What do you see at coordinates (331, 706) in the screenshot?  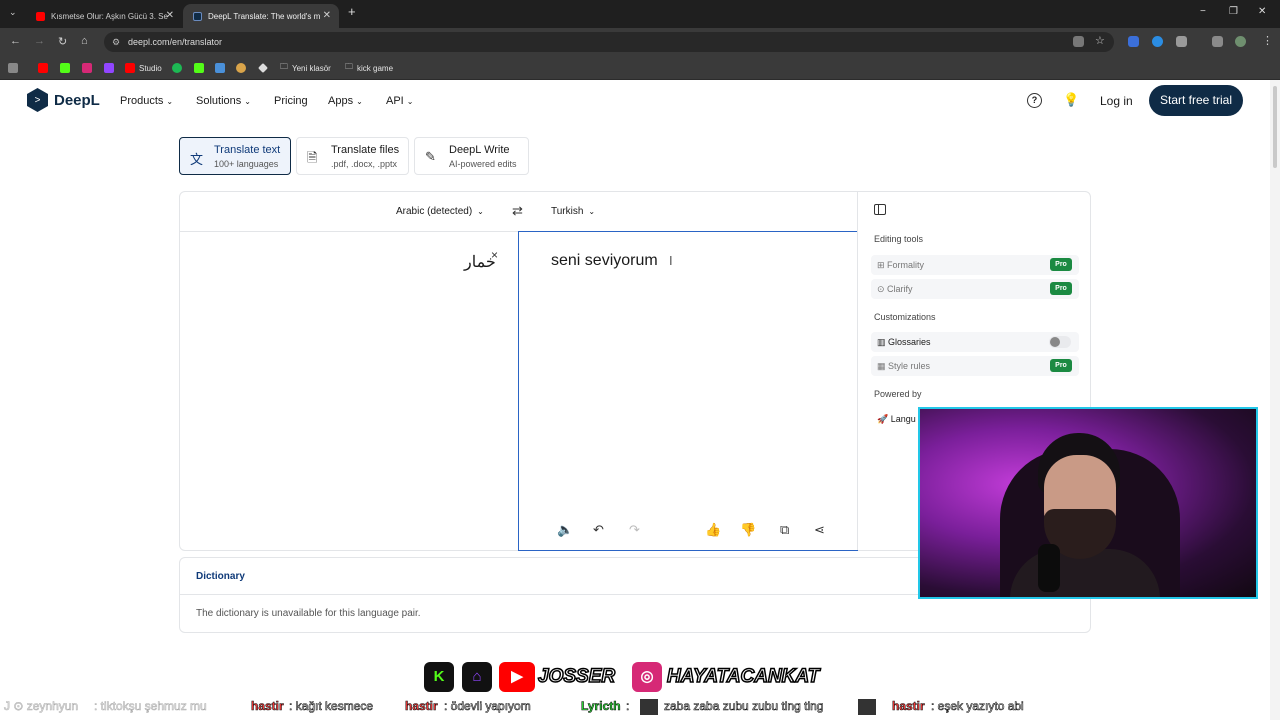 I see `ticker-message: : kağıt kesmece` at bounding box center [331, 706].